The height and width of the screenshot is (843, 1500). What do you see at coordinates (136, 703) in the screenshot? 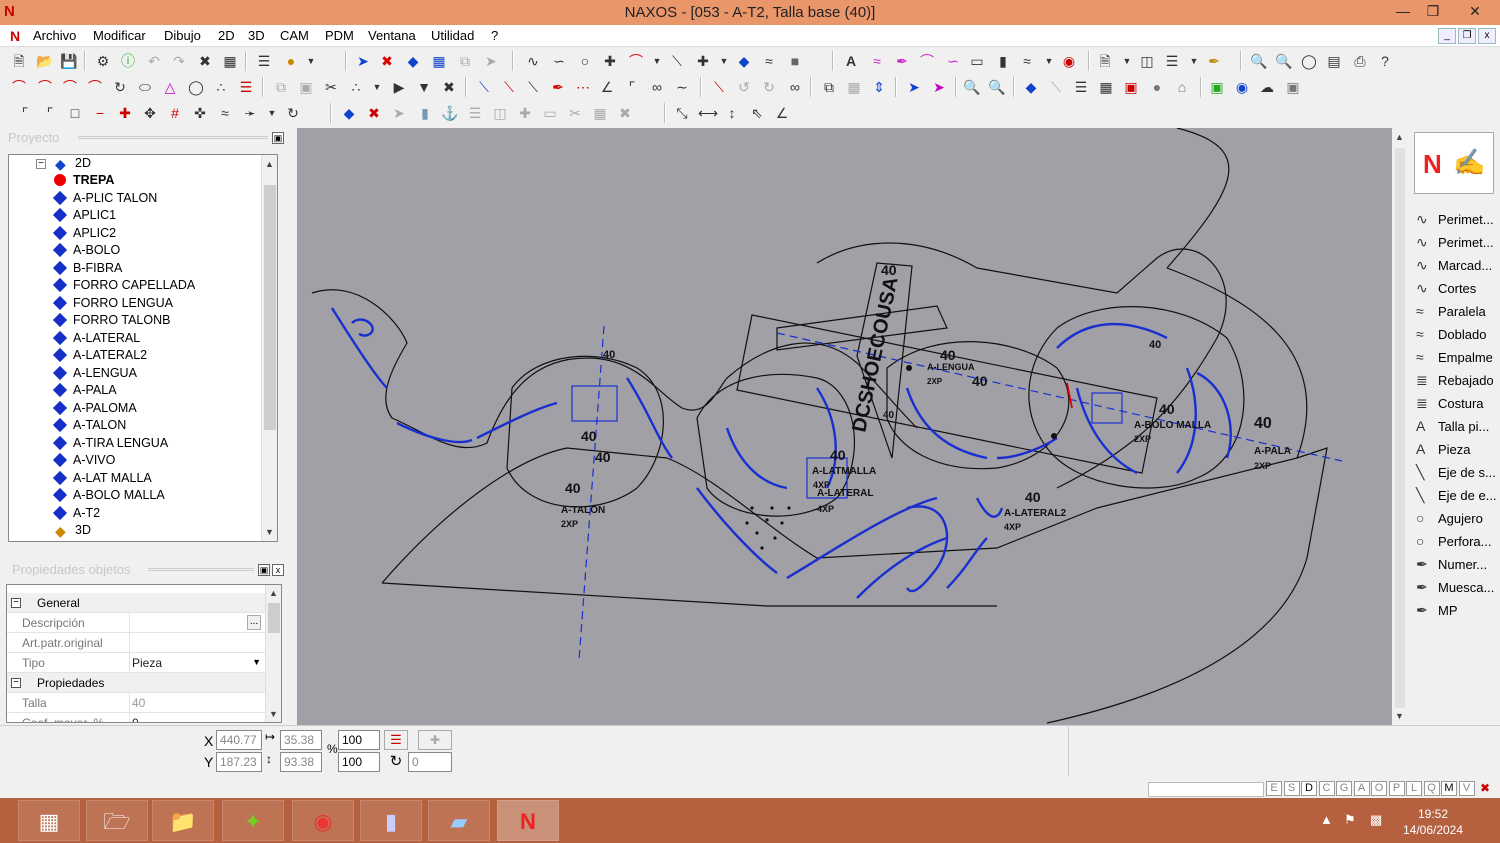
I see `prop-talla: Talla 40` at bounding box center [136, 703].